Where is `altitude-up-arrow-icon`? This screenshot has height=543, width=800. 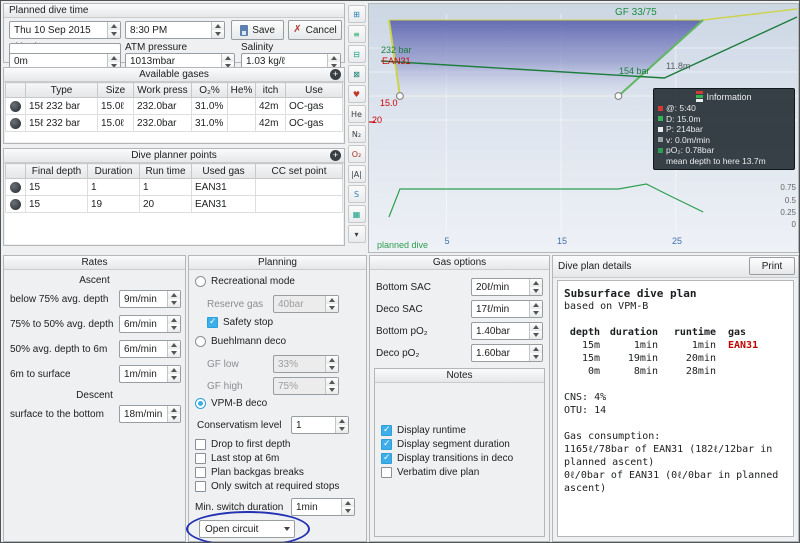
altitude-up-arrow-icon is located at coordinates (114, 57).